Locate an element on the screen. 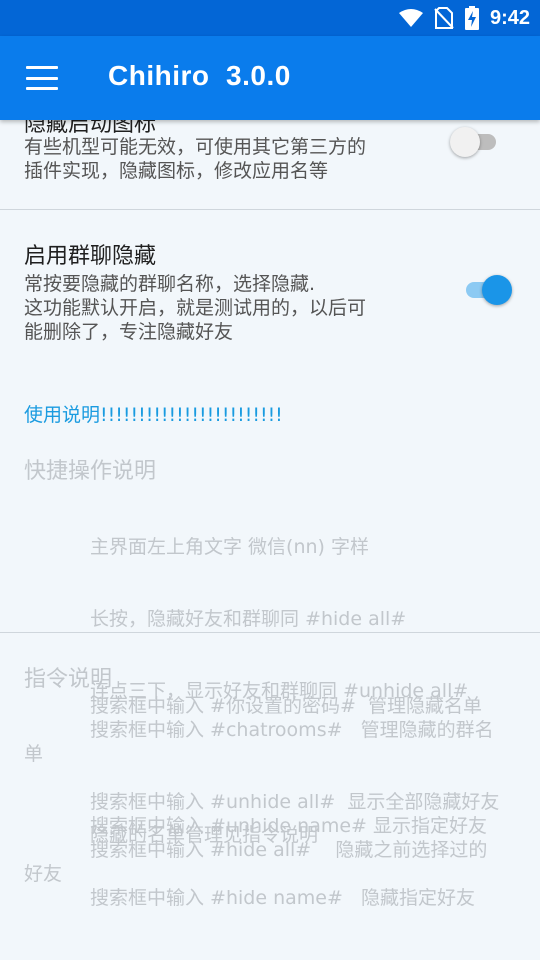 This screenshot has height=960, width=540. app-title: Chihiro 3.0.0 is located at coordinates (199, 75).